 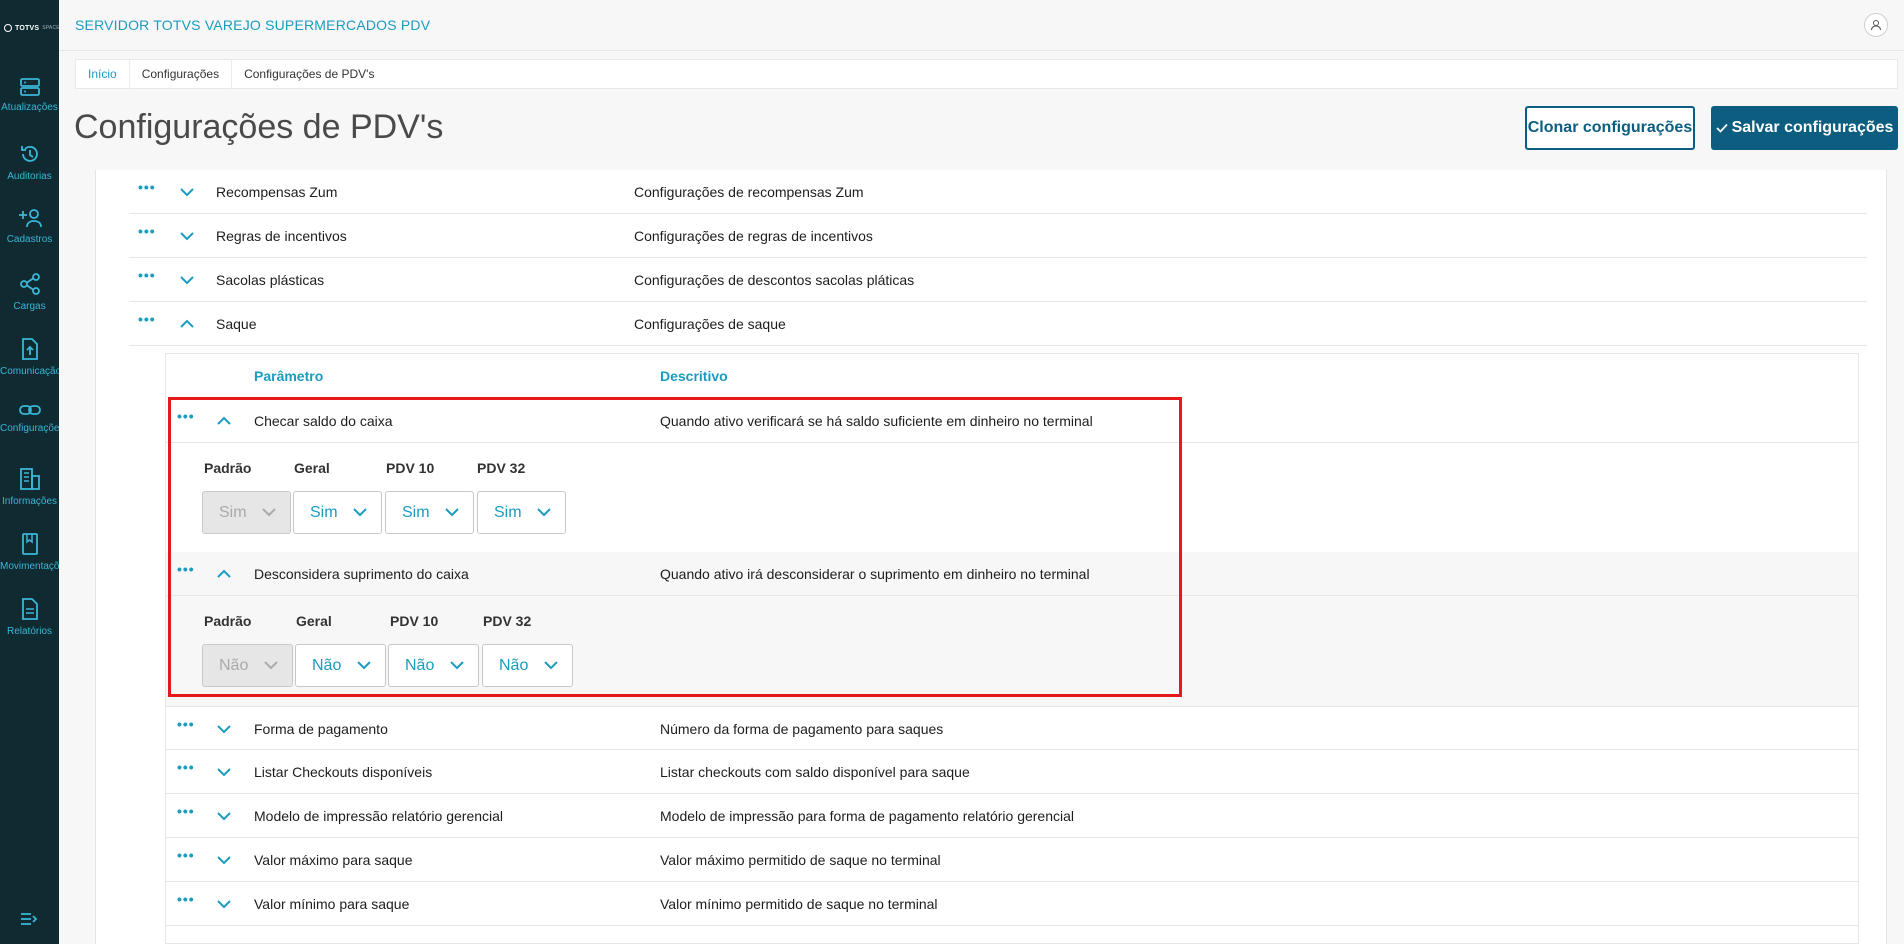 What do you see at coordinates (277, 192) in the screenshot?
I see `group-name: Recompensas Zum` at bounding box center [277, 192].